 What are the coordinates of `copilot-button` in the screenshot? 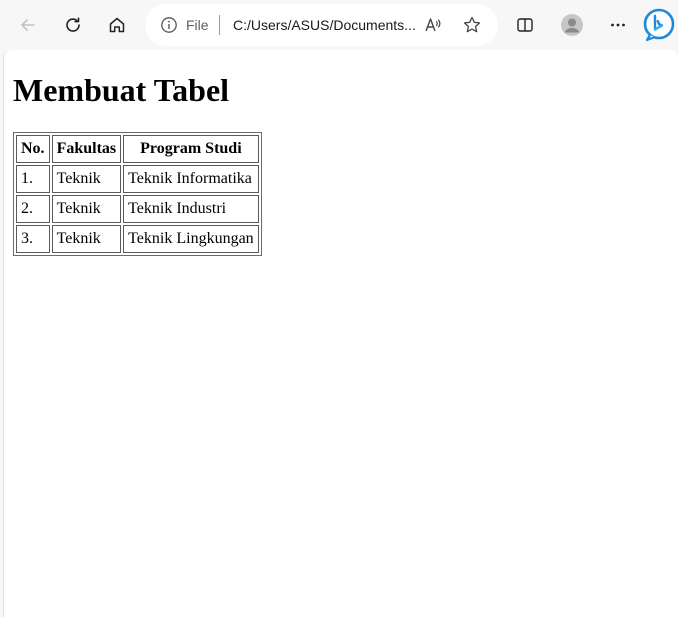 It's located at (659, 25).